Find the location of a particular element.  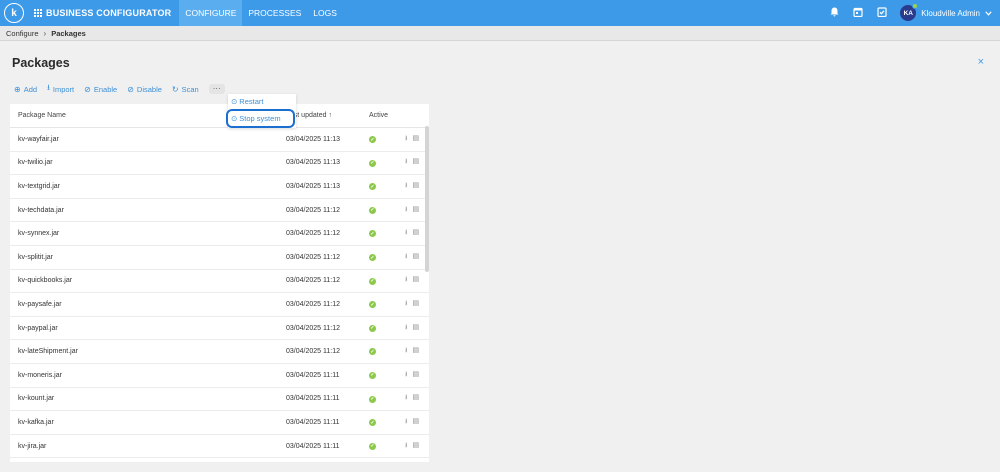

table-row: kv-wayfair.jar 03/04/2025 11:13 ✓ ⭳ ▤ is located at coordinates (219, 140).